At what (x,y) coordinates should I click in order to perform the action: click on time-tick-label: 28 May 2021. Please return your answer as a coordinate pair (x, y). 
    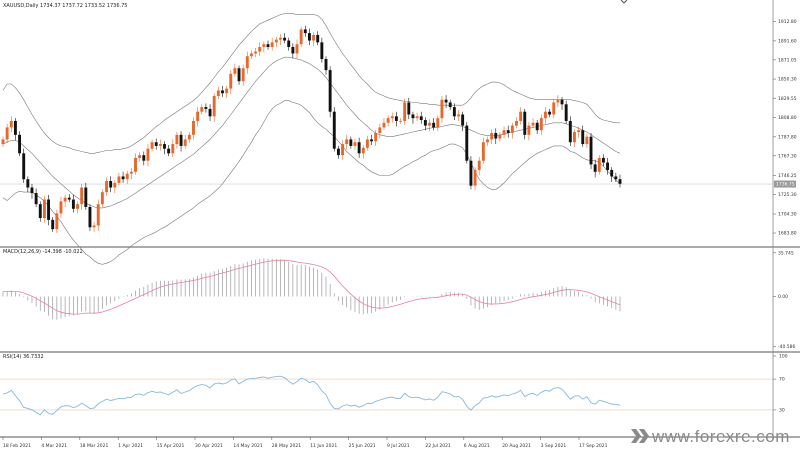
    Looking at the image, I should click on (286, 446).